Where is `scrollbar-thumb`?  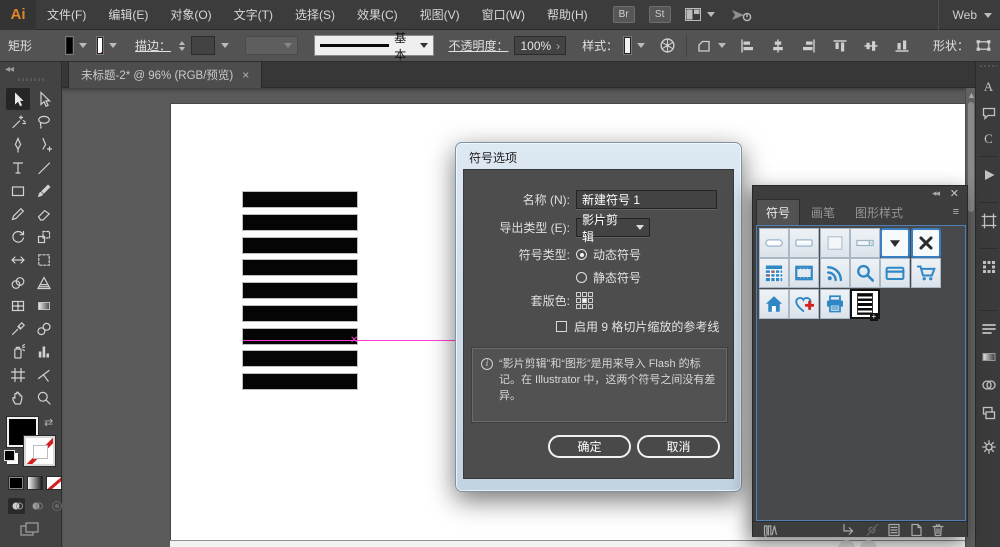
scrollbar-thumb is located at coordinates (970, 157).